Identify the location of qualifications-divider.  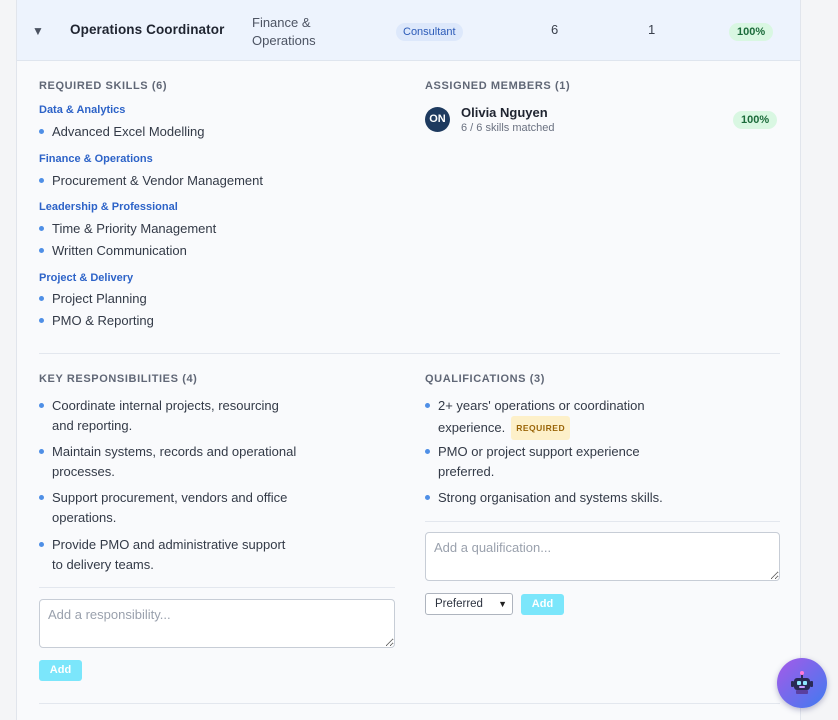
(602, 521).